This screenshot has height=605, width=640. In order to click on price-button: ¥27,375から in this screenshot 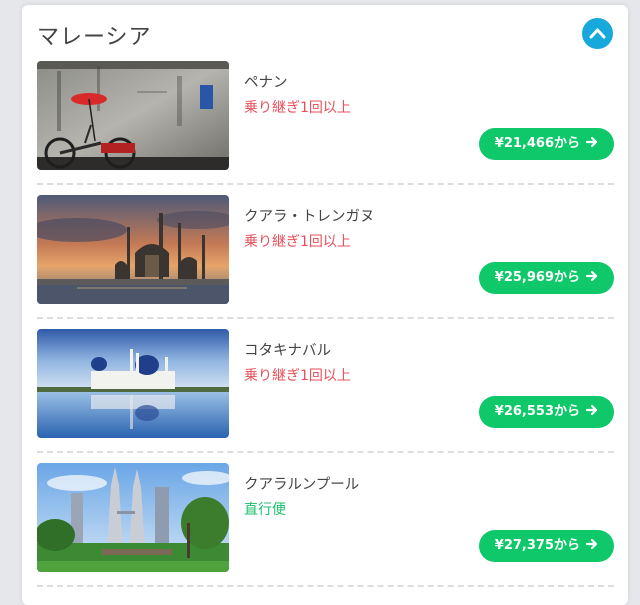, I will do `click(546, 546)`.